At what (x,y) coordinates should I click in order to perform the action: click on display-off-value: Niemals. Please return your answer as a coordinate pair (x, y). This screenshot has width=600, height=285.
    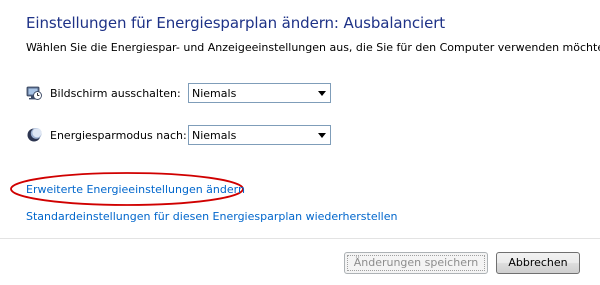
    Looking at the image, I should click on (214, 93).